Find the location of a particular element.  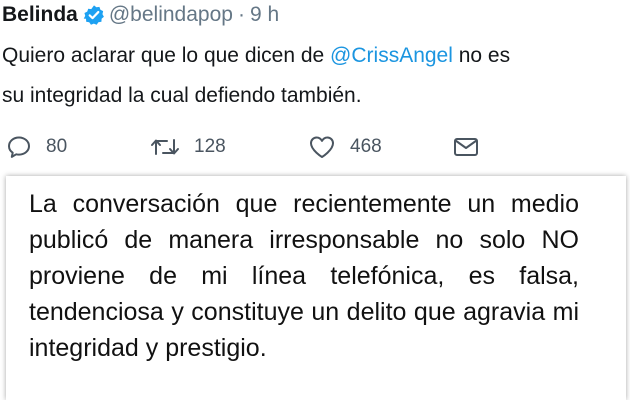

reply-count: 80 is located at coordinates (57, 146).